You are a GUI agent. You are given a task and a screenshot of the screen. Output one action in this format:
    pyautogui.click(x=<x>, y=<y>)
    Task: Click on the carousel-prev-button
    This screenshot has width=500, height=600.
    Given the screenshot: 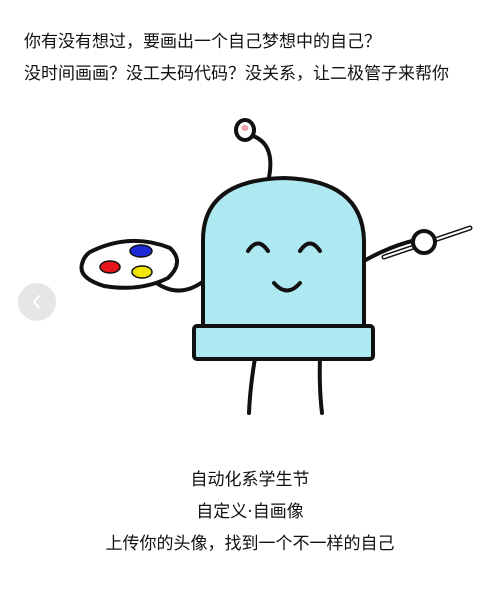 What is the action you would take?
    pyautogui.click(x=37, y=302)
    